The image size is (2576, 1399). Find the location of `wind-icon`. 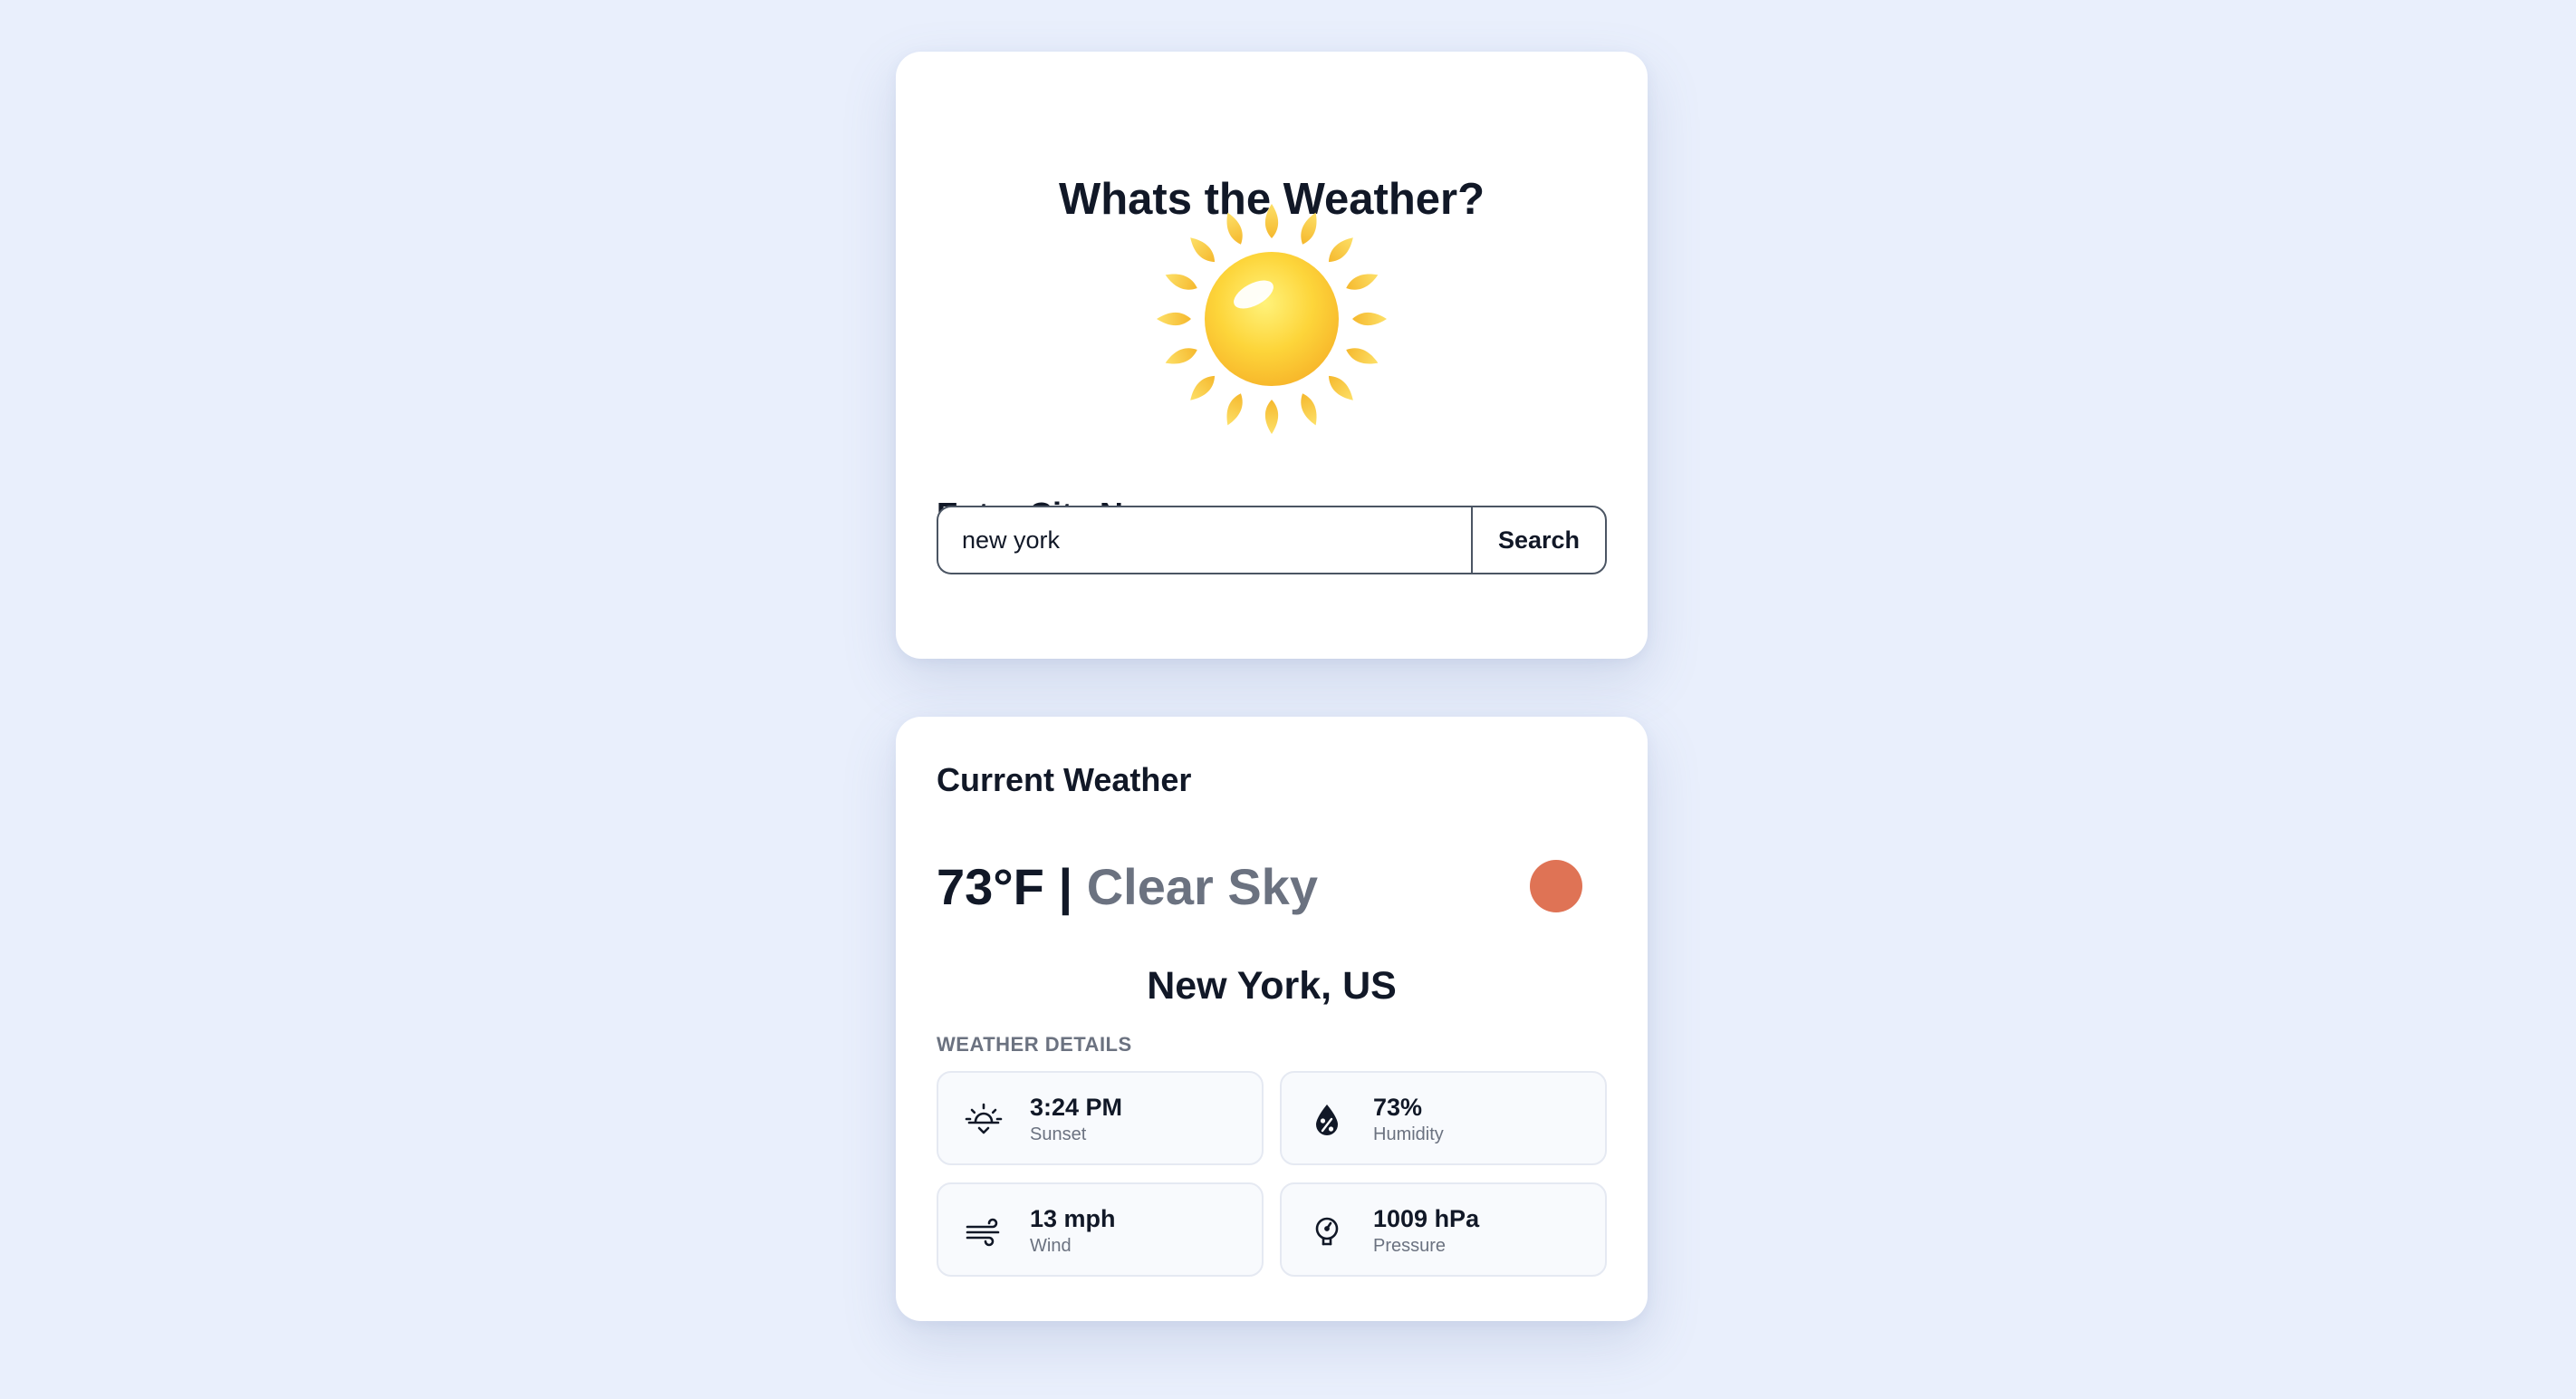

wind-icon is located at coordinates (983, 1232).